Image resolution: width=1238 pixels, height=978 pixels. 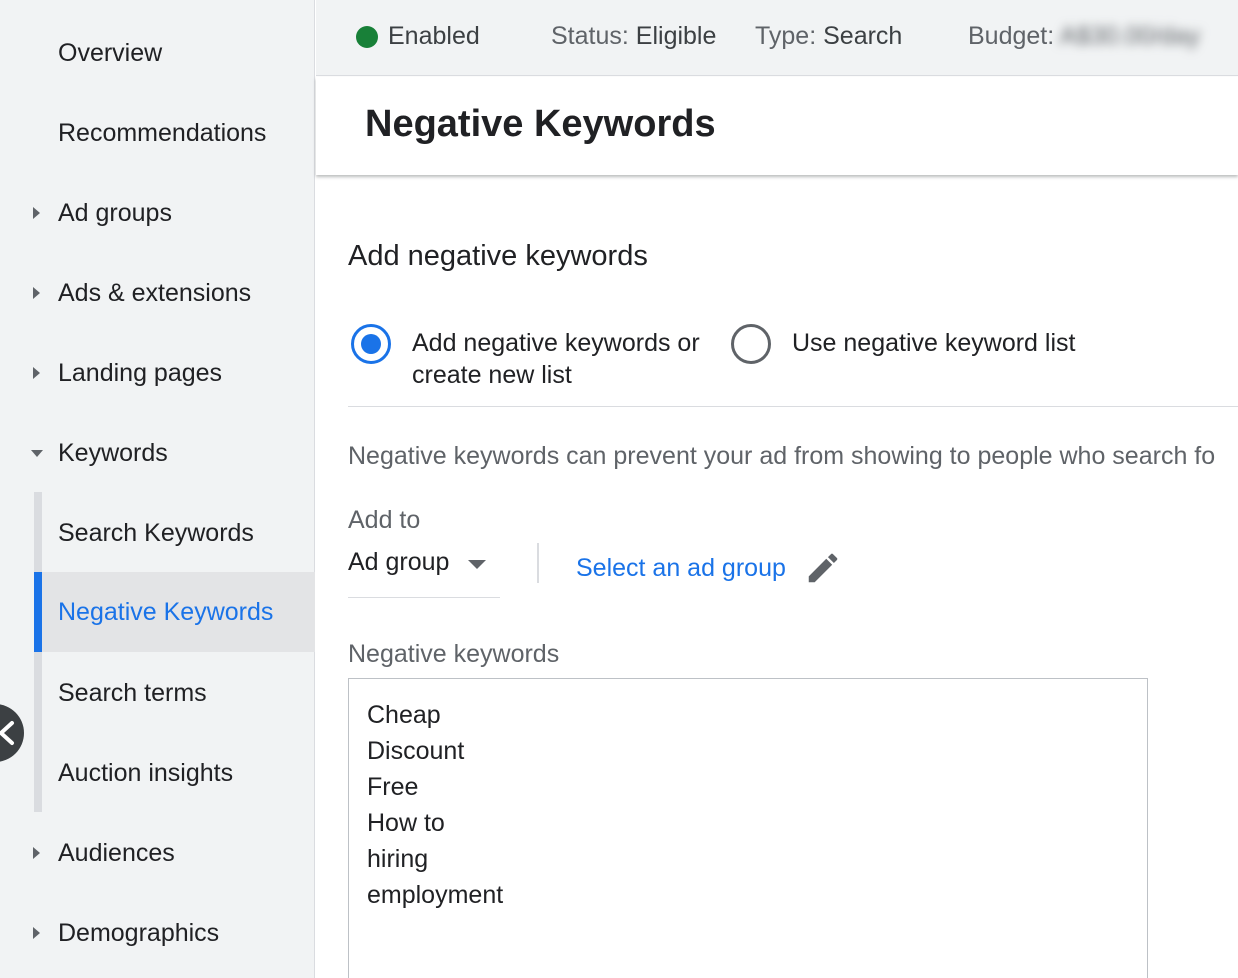 I want to click on sidebar-item-ads-extensions: Ads & extensions, so click(x=157, y=293).